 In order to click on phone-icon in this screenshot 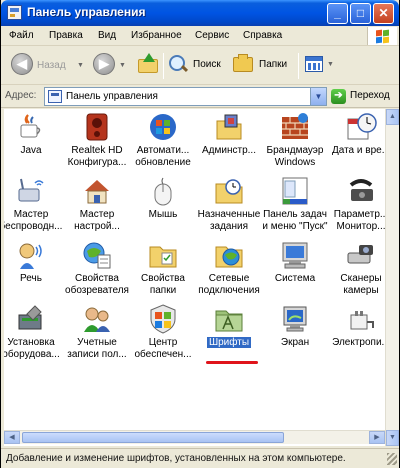, I will do `click(361, 190)`.